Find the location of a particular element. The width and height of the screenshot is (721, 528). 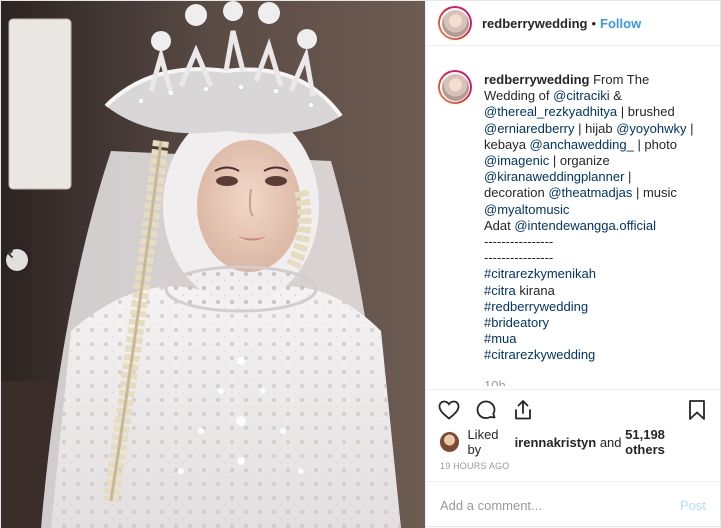

mention-link: @imagenic is located at coordinates (516, 160).